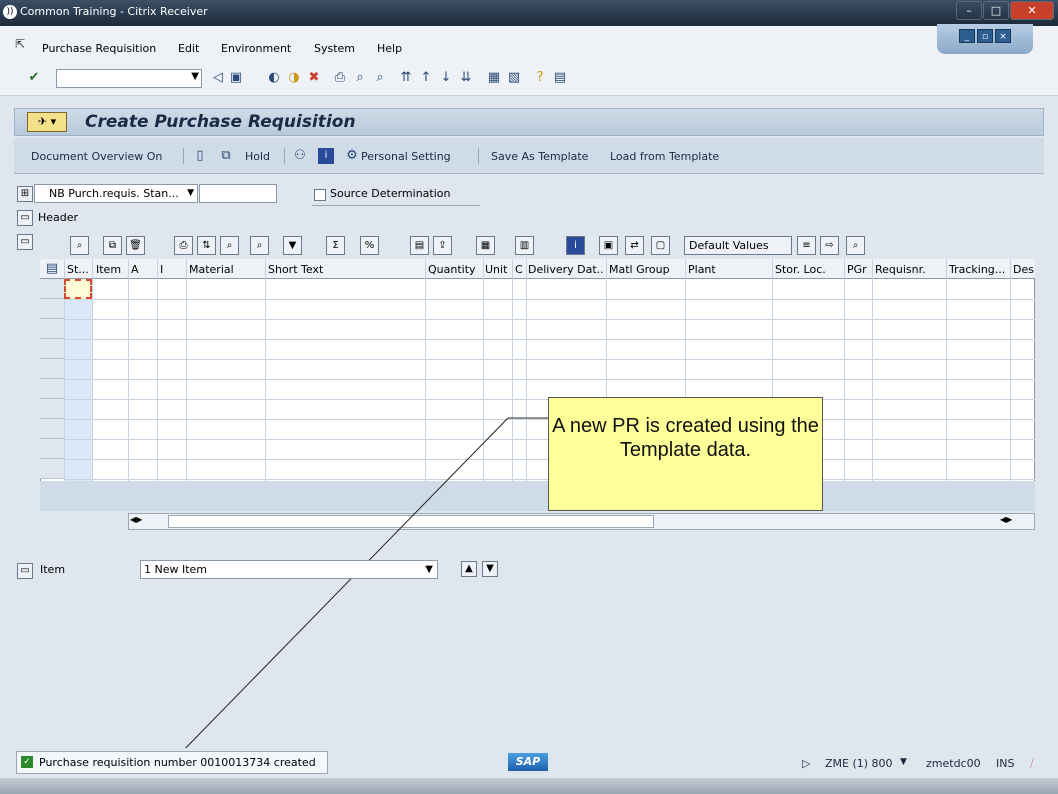  I want to click on first-page-icon: ⇈, so click(406, 78).